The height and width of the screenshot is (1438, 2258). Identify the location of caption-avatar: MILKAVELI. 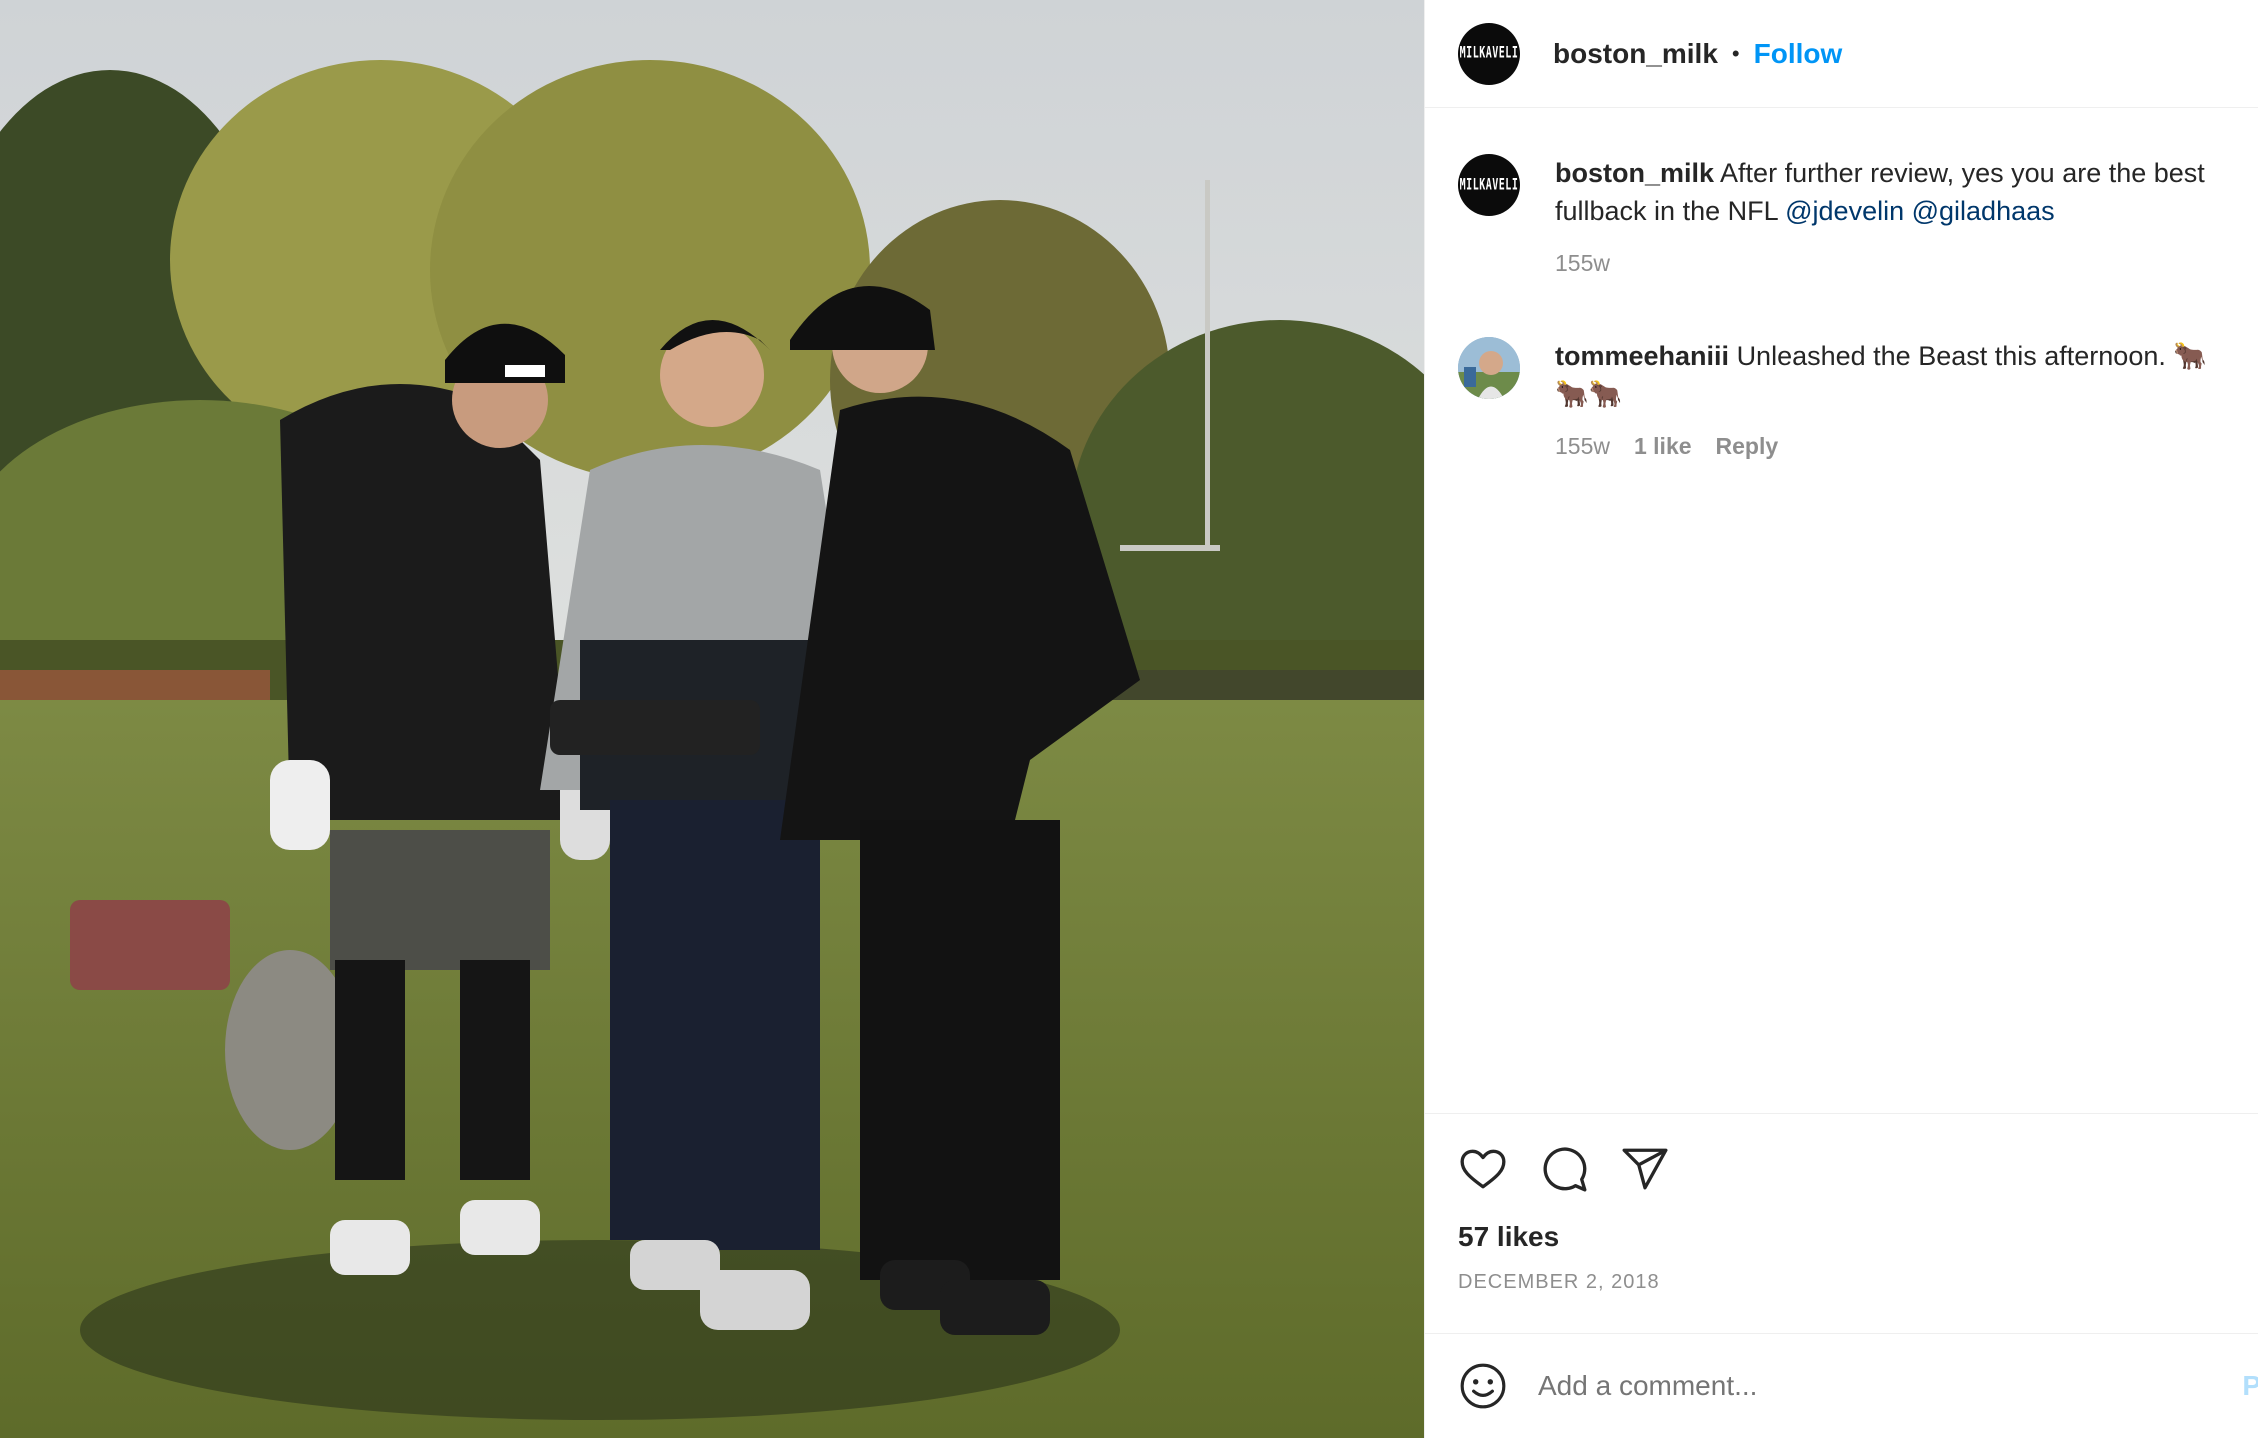
(1489, 185).